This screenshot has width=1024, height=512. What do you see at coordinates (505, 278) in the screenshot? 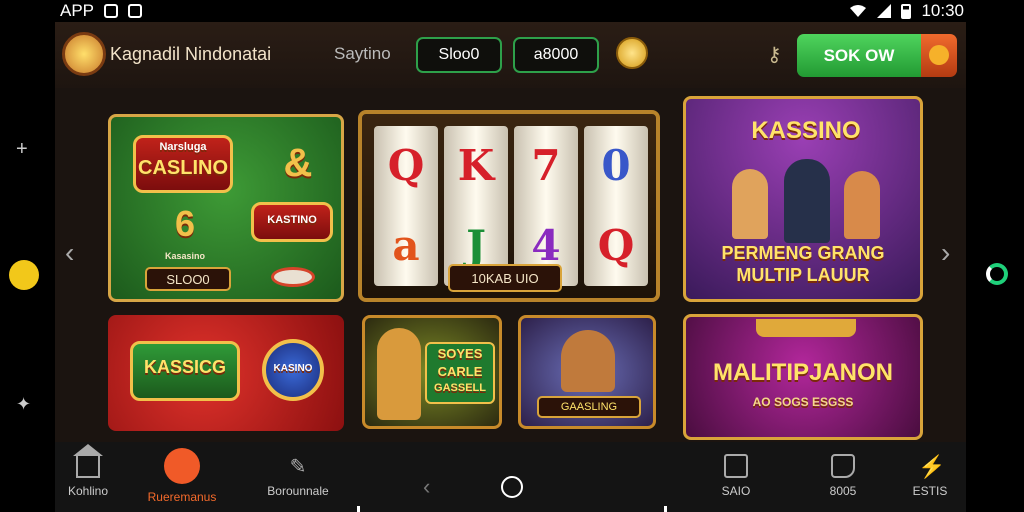
I see `slot-spin-button: 10KAB UIO` at bounding box center [505, 278].